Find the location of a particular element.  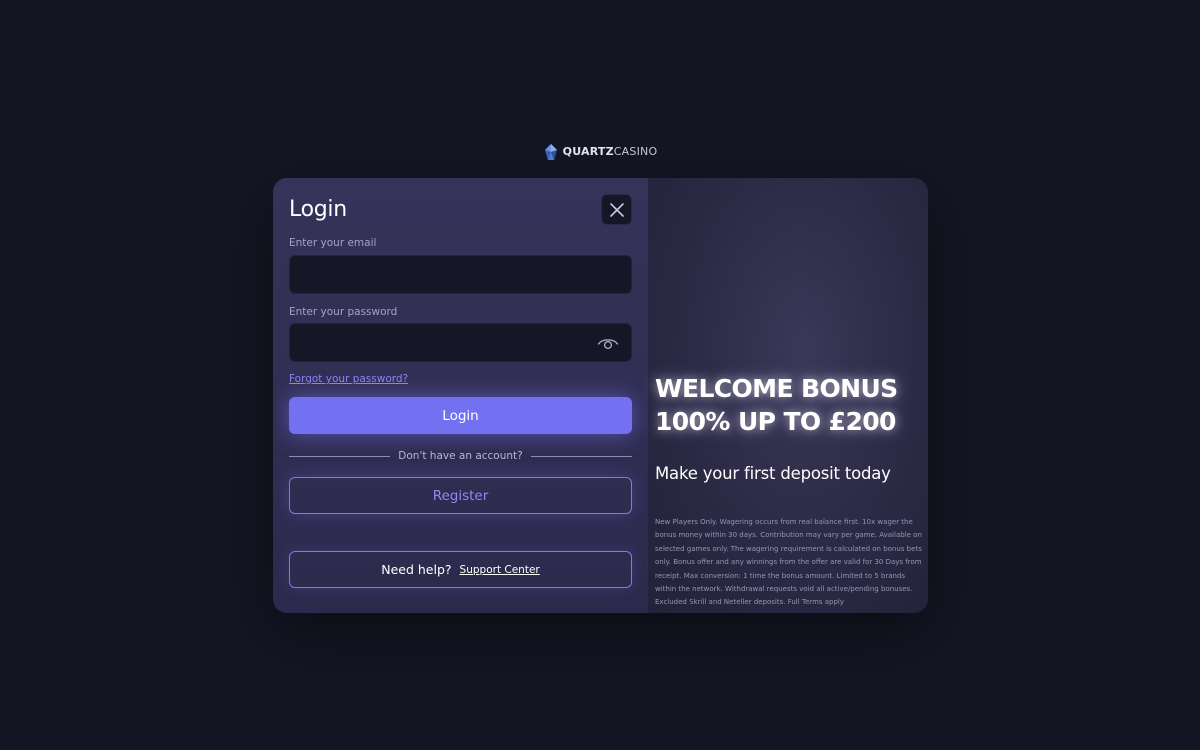

email-field is located at coordinates (460, 274).